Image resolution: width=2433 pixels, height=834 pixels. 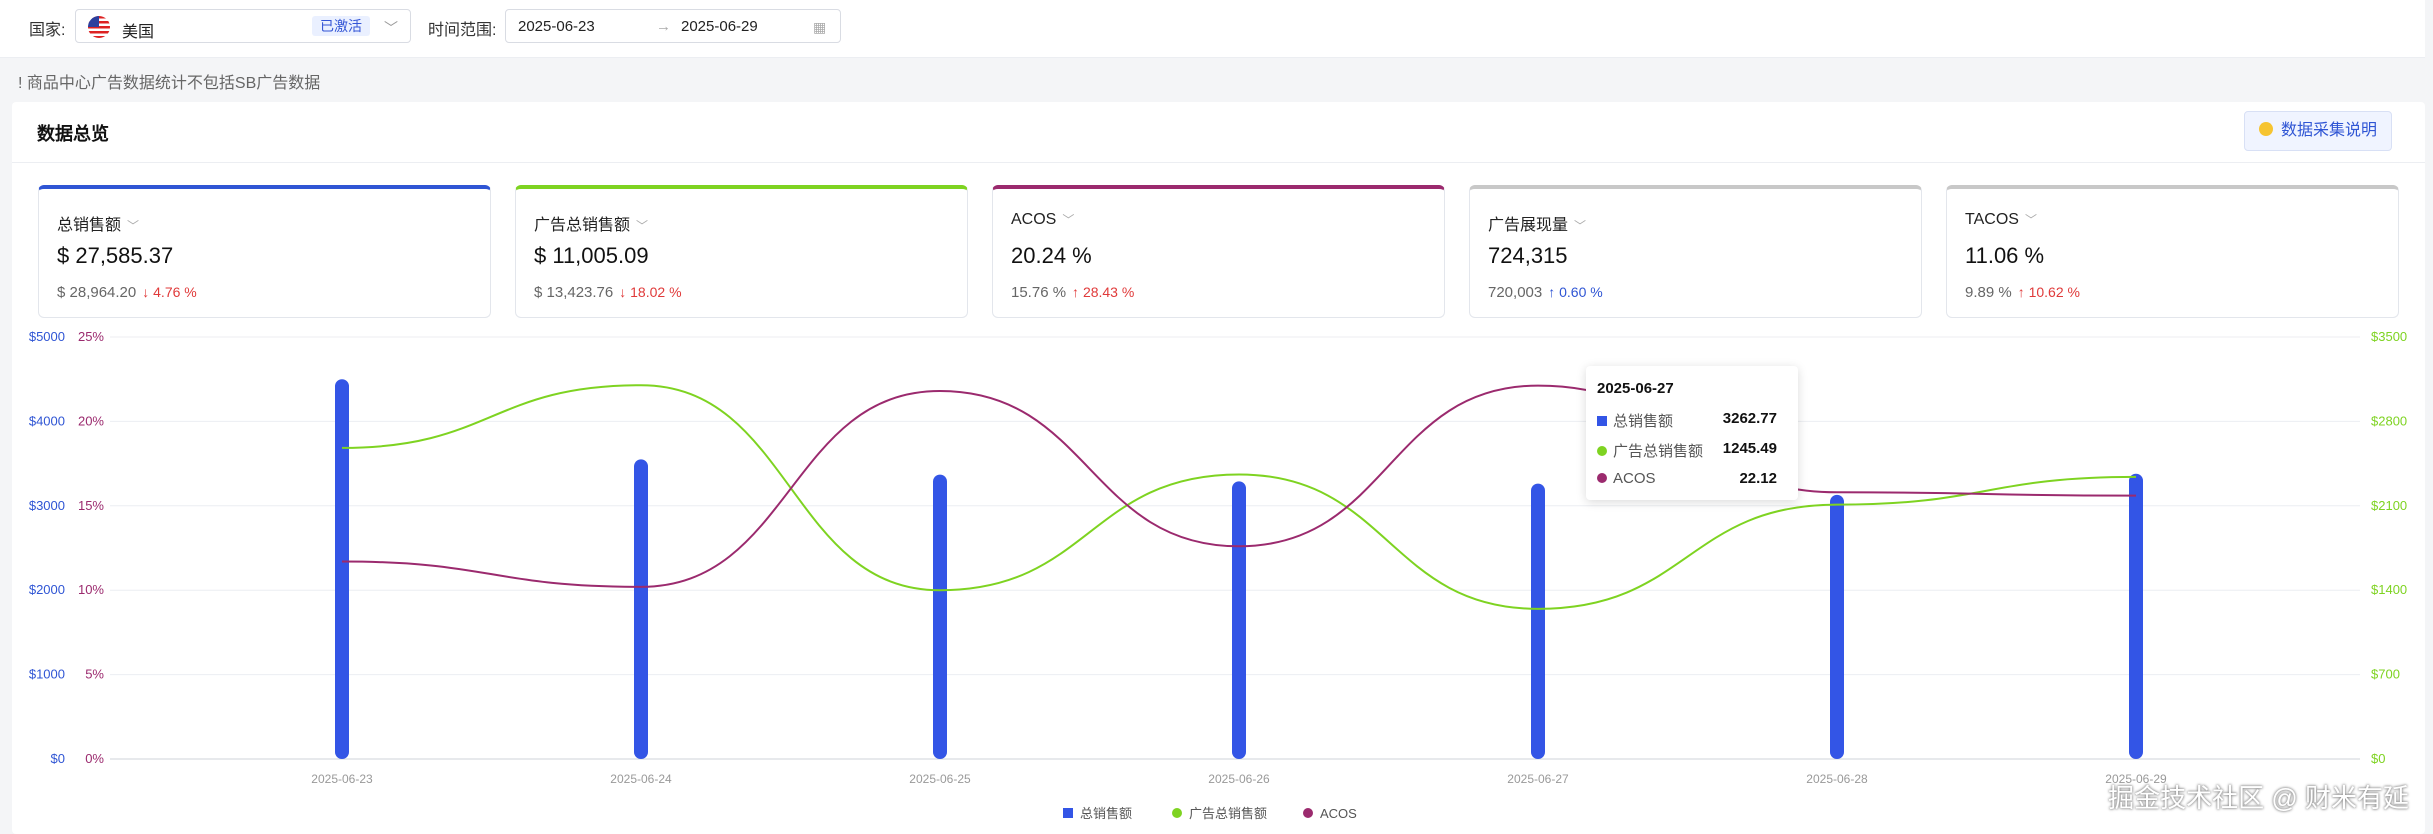 What do you see at coordinates (940, 779) in the screenshot?
I see `x-tick-label: 2025-06-25` at bounding box center [940, 779].